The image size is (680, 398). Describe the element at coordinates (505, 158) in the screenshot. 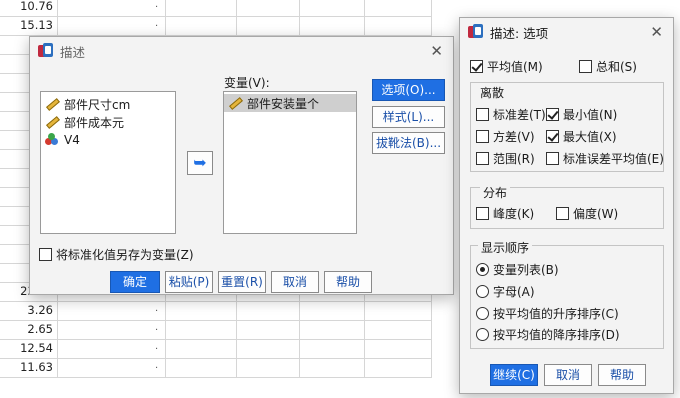

I see `range-option: 范围(R)` at that location.